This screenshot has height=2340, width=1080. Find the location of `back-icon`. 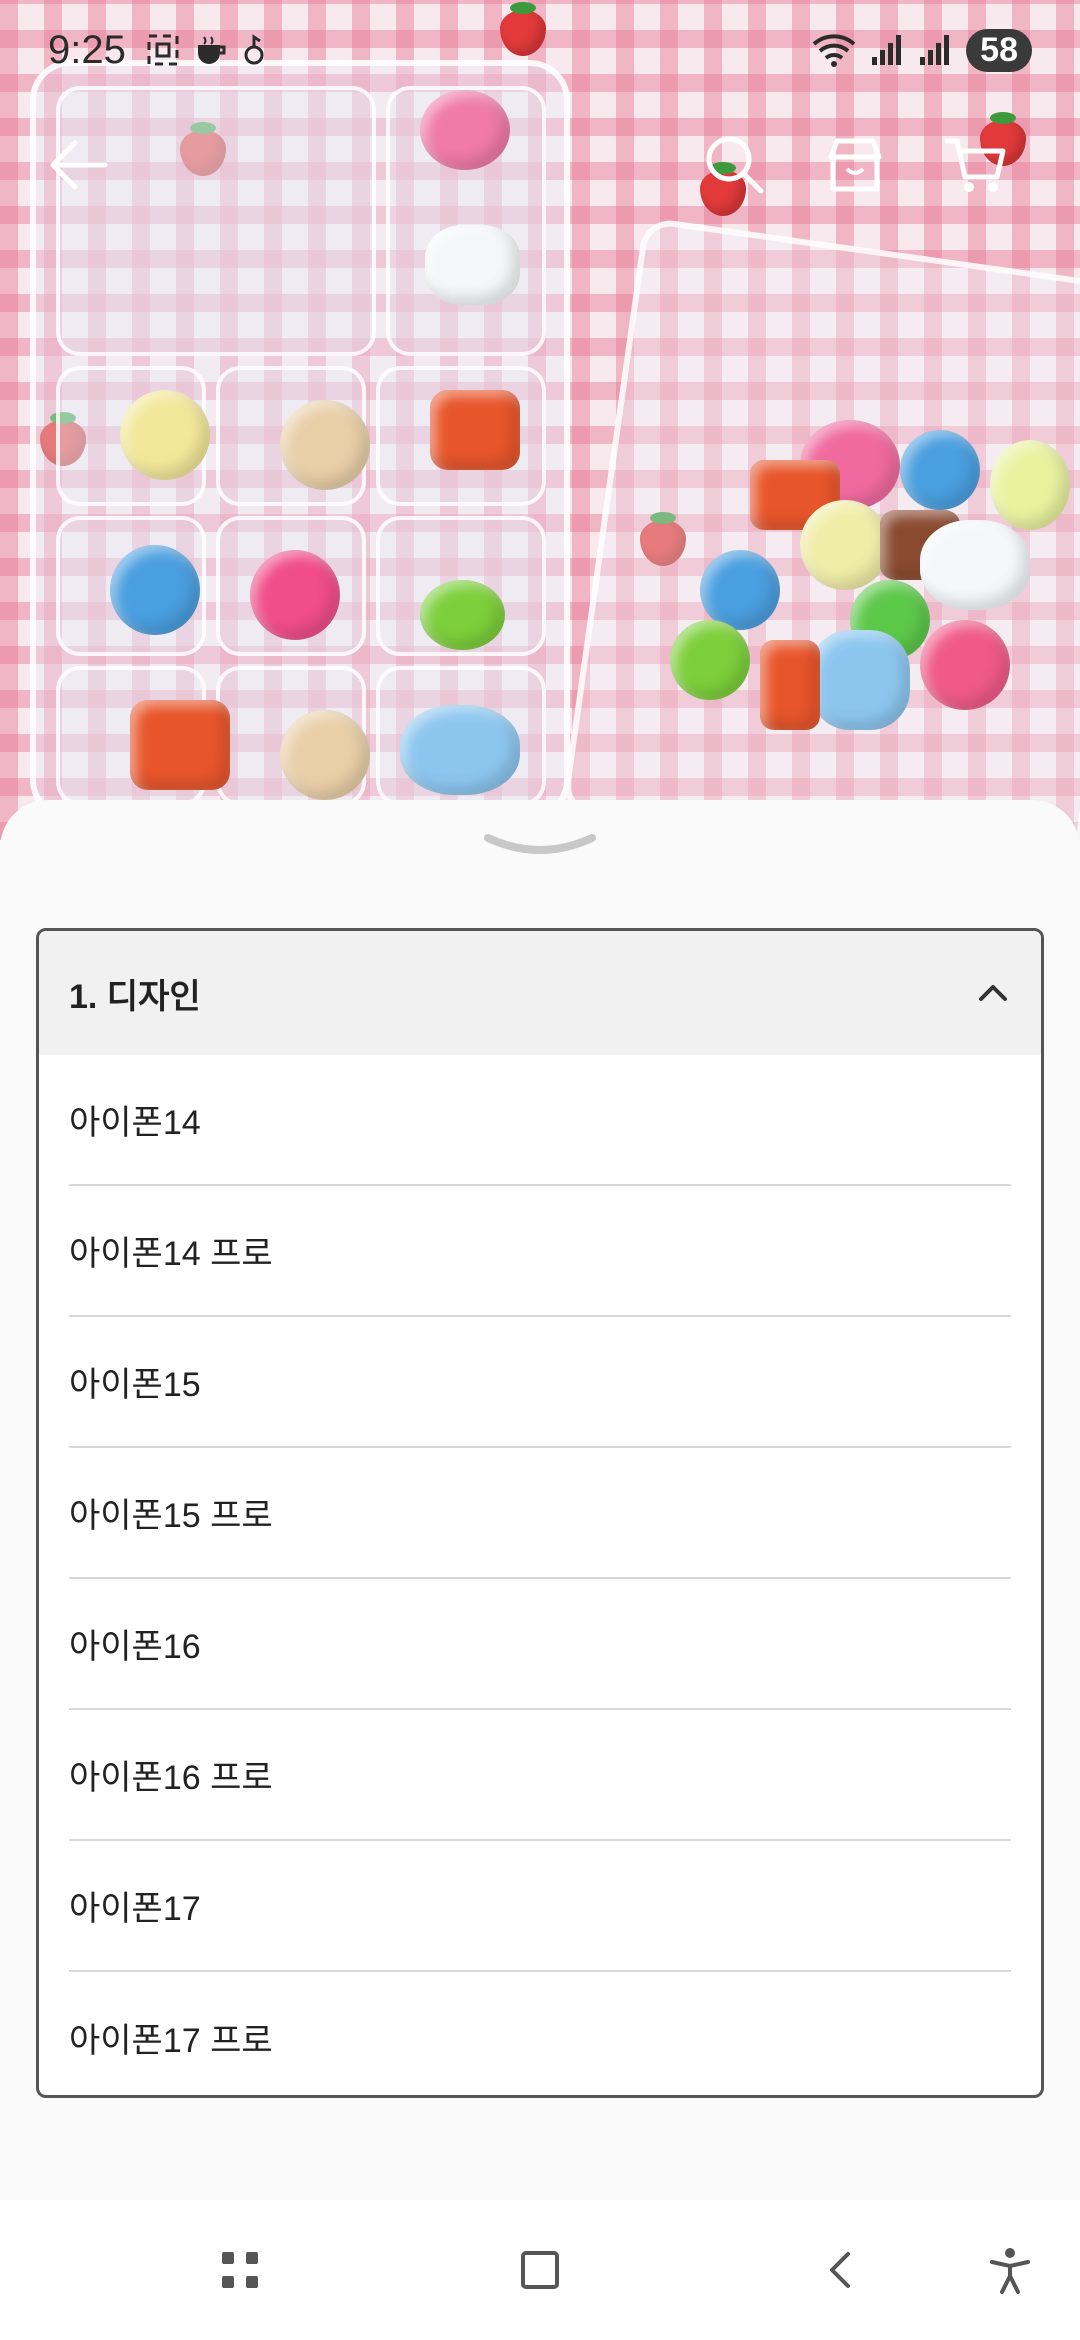

back-icon is located at coordinates (840, 2270).